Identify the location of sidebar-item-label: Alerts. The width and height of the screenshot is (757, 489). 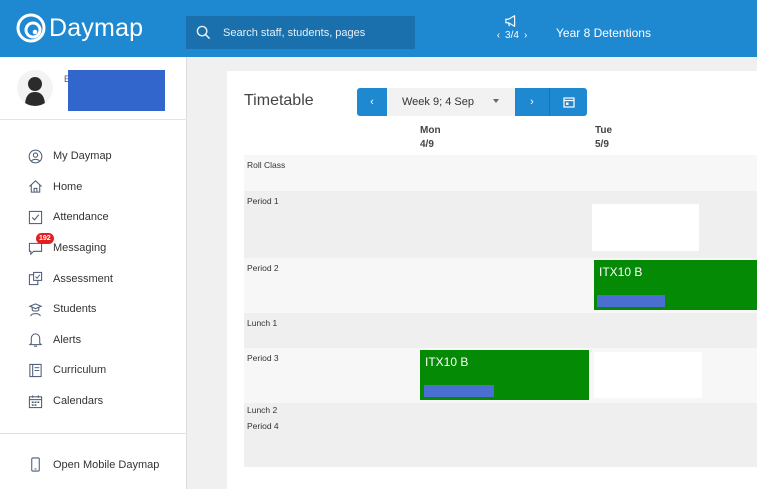
(67, 339).